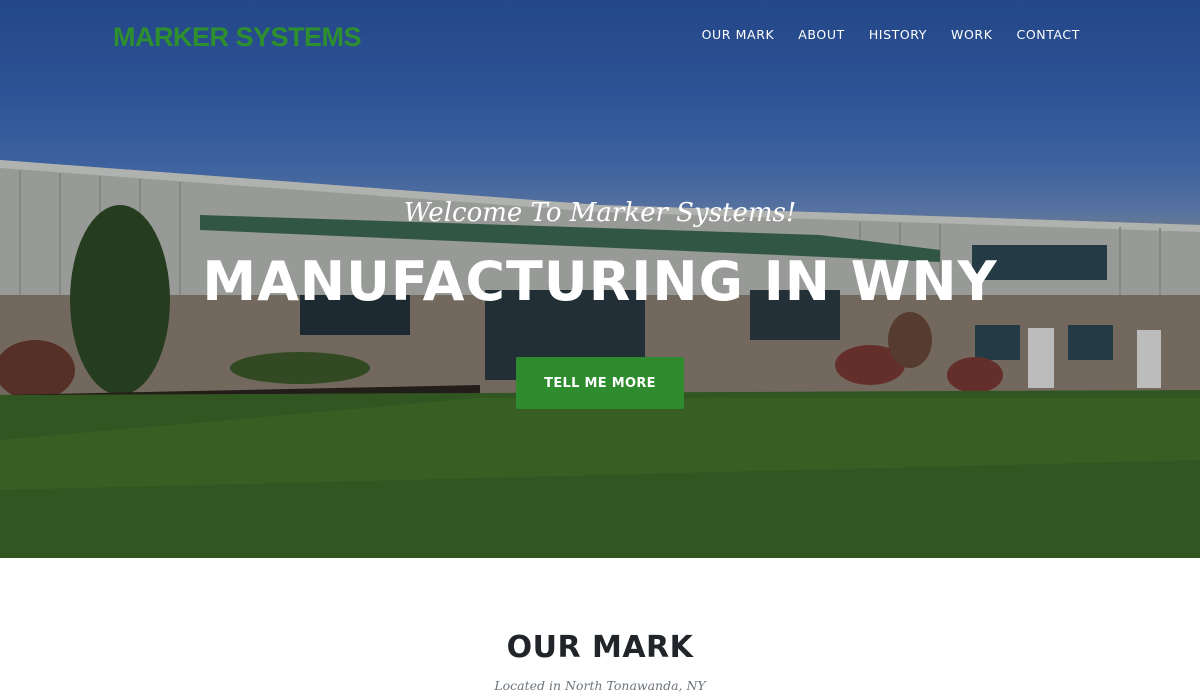  Describe the element at coordinates (237, 37) in the screenshot. I see `brand-logo: MARKER SYSTEMS` at that location.